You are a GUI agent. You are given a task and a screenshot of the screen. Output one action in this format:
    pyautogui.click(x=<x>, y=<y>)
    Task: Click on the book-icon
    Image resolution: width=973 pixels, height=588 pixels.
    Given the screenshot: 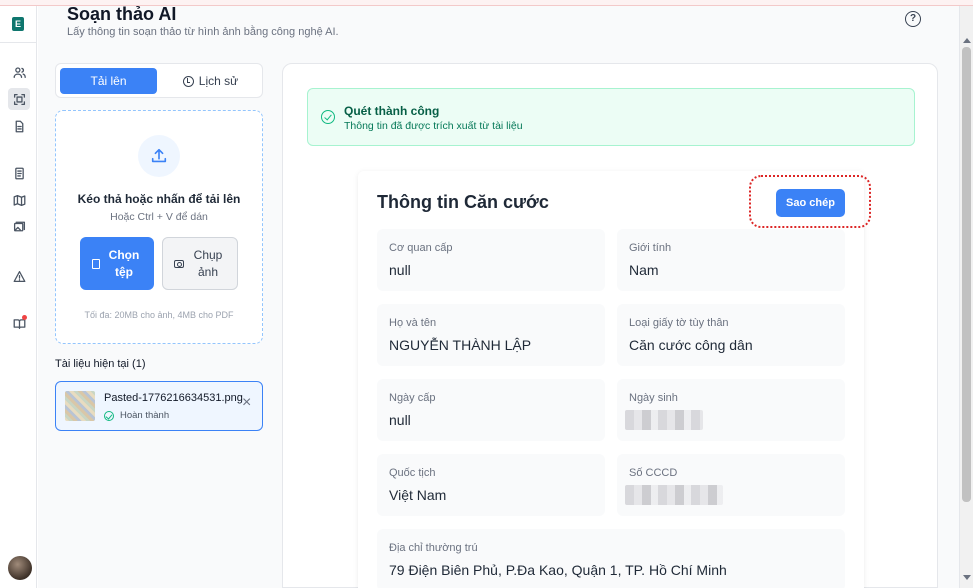 What is the action you would take?
    pyautogui.click(x=19, y=323)
    